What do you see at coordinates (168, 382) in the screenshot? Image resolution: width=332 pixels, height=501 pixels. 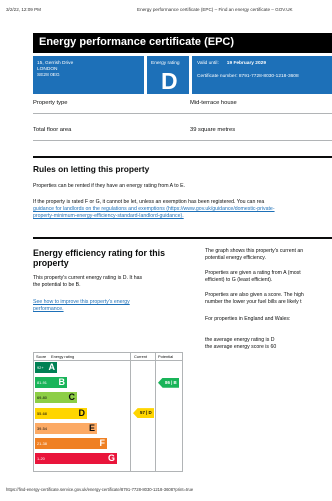 I see `potential-rating-arrow: 86 | B` at bounding box center [168, 382].